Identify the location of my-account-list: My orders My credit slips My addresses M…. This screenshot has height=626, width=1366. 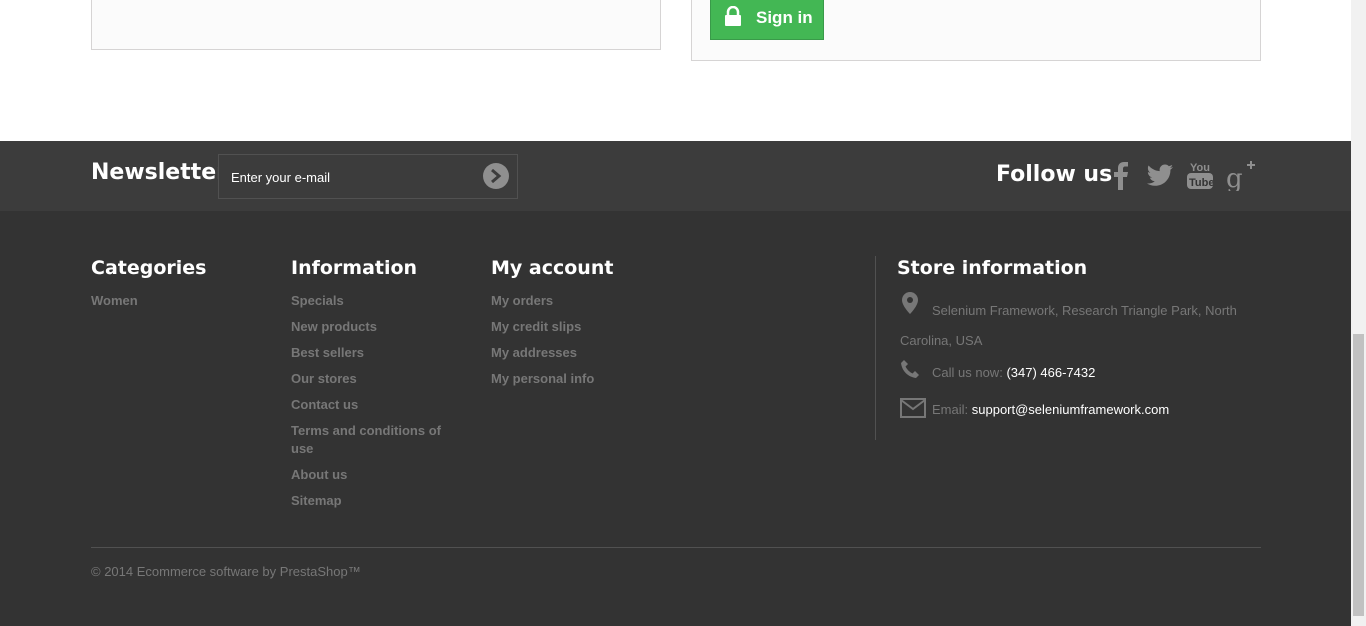
(576, 344).